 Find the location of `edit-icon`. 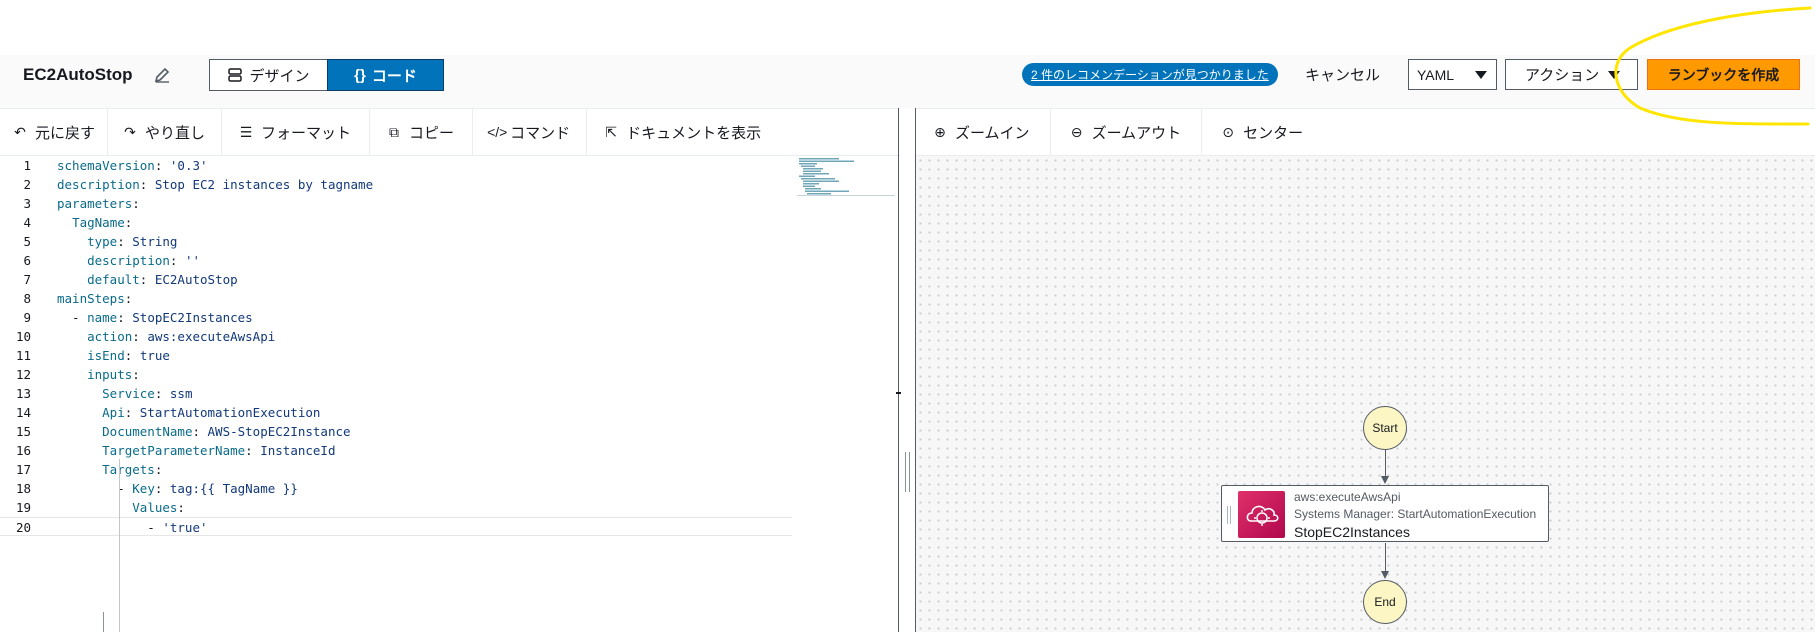

edit-icon is located at coordinates (162, 75).